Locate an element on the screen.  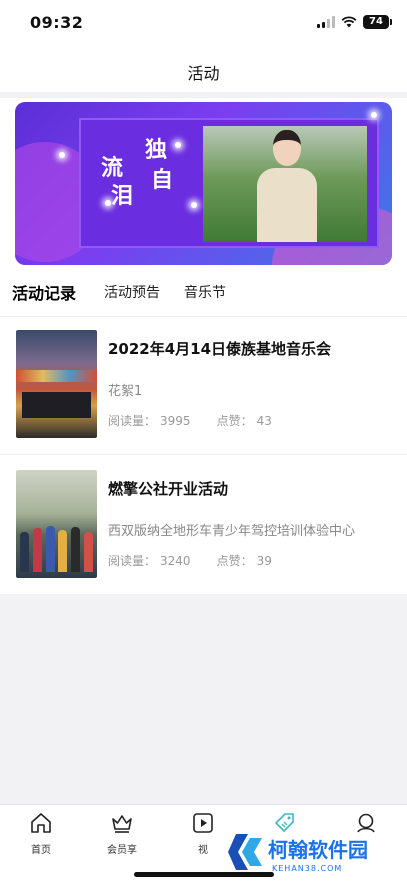
reads-count: 3240 is located at coordinates (175, 561).